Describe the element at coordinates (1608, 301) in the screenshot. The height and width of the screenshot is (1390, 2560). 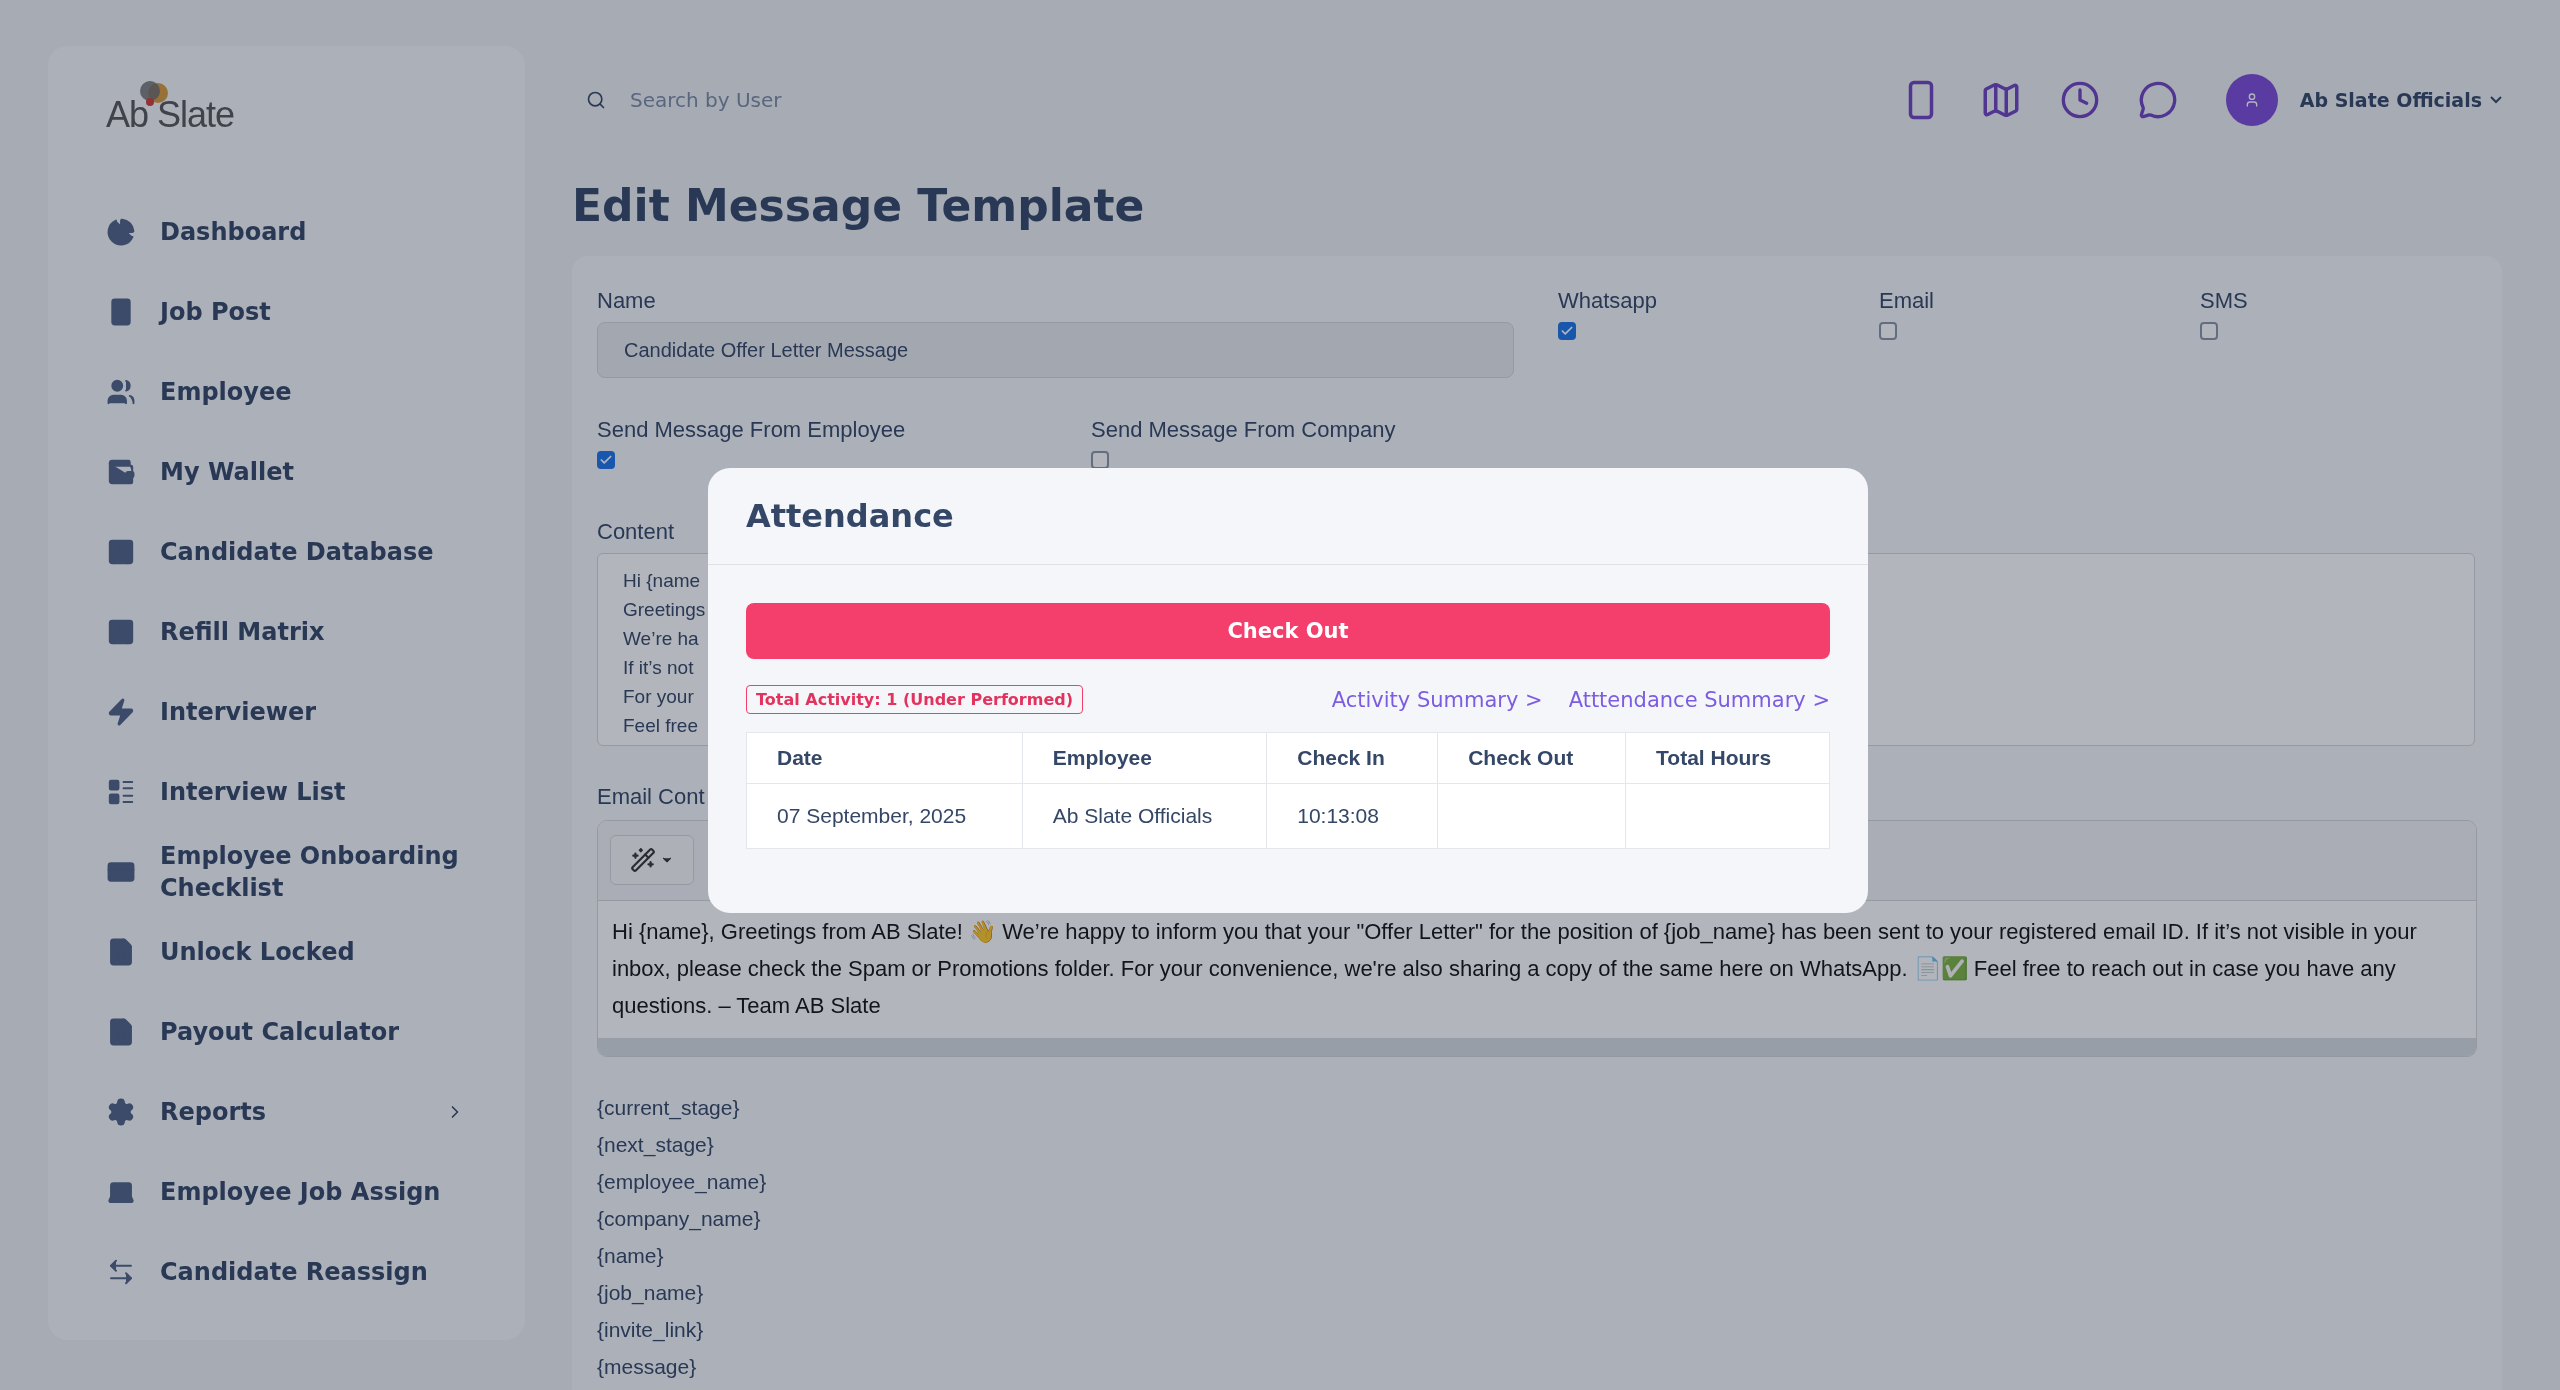
I see `field-label: Whatsapp` at that location.